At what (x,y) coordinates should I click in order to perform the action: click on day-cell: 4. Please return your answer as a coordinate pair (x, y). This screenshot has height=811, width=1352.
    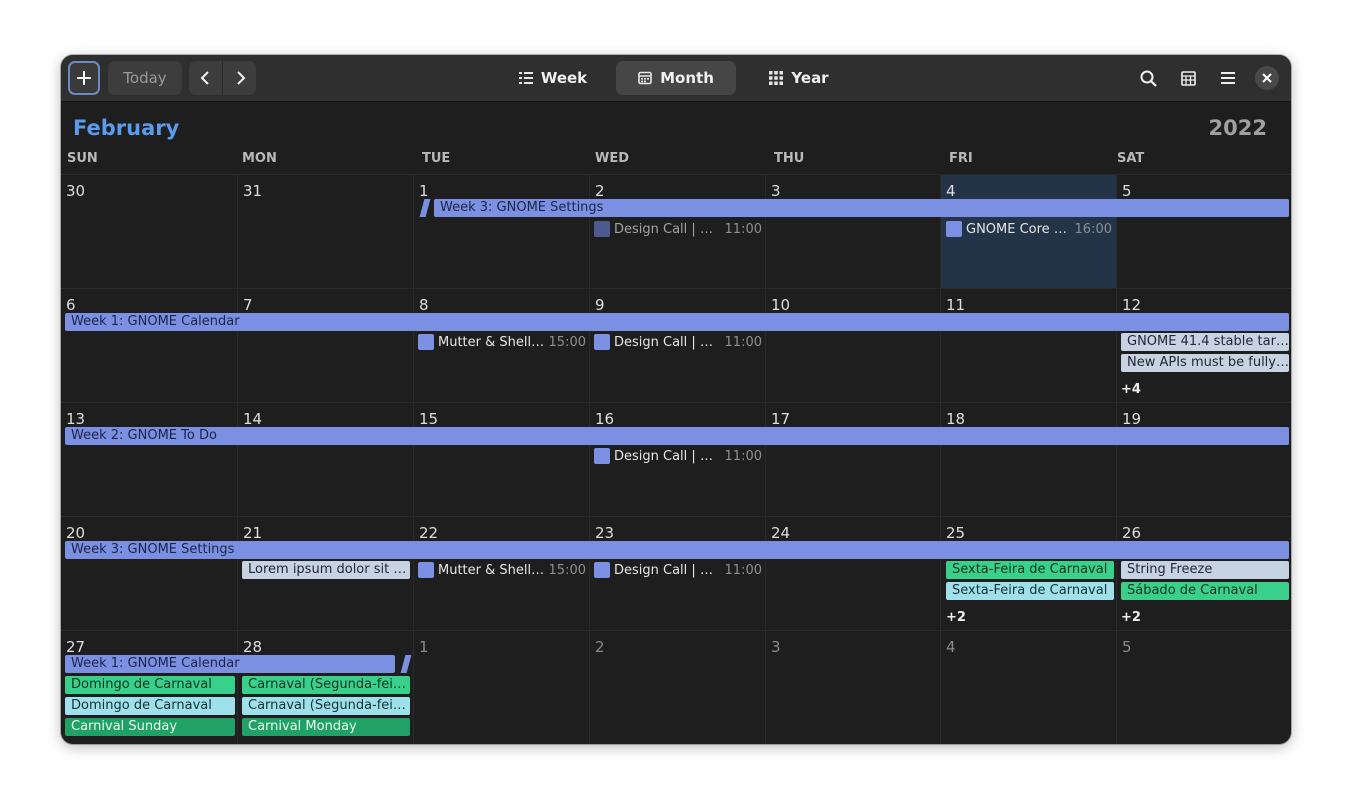
    Looking at the image, I should click on (1029, 687).